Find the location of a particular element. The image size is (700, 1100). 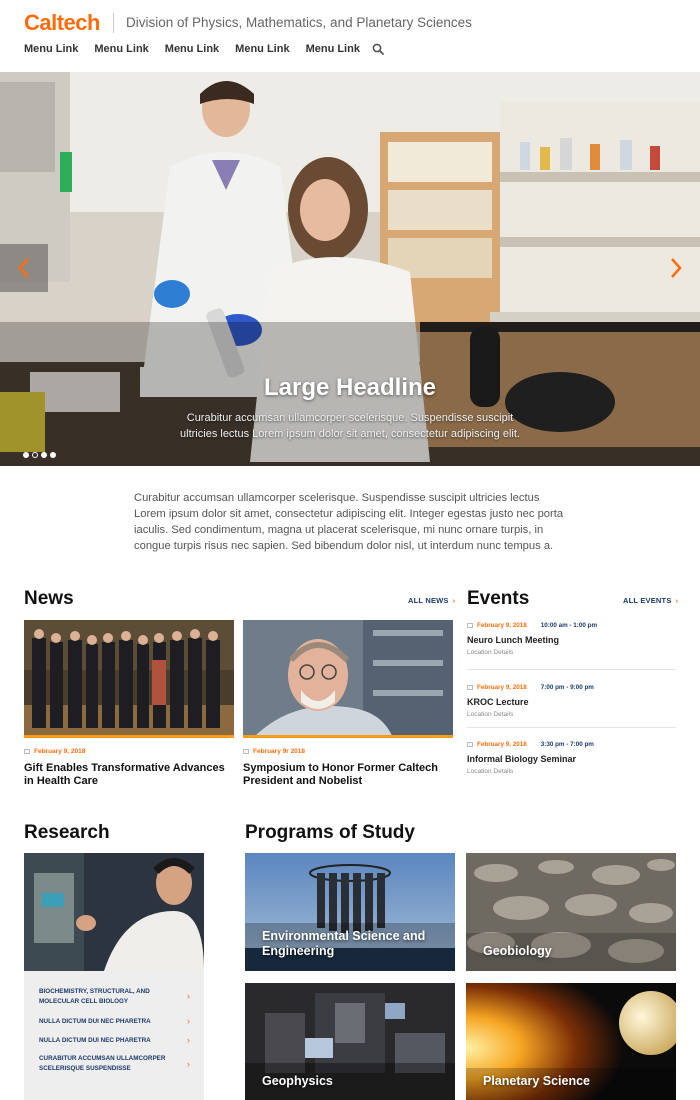

program-label: Geobiology is located at coordinates (517, 951).